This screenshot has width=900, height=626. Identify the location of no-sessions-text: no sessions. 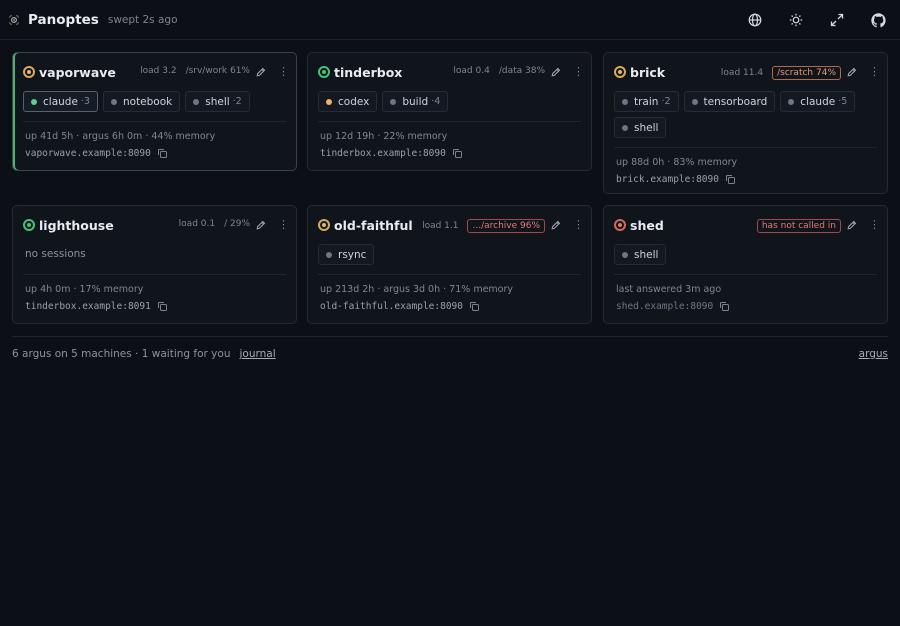
(55, 254).